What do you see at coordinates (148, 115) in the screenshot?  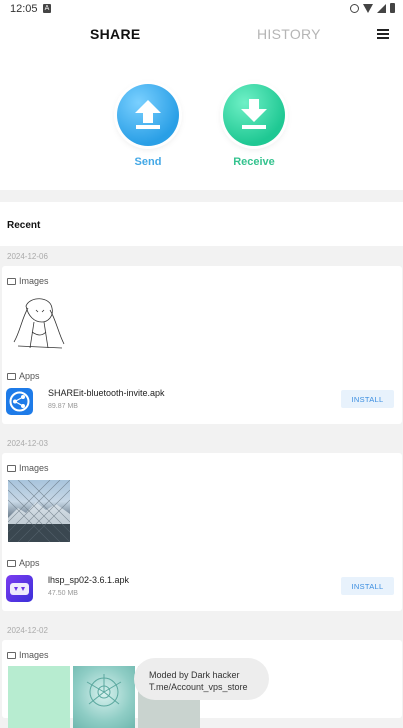 I see `send-icon` at bounding box center [148, 115].